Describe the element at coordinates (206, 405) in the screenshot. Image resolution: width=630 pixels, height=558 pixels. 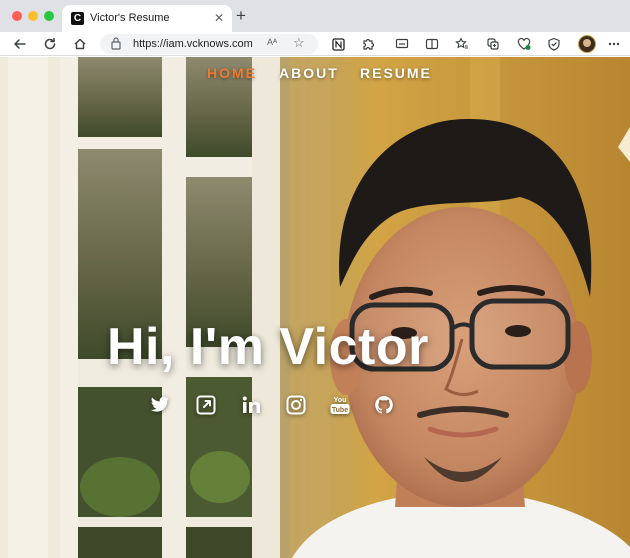
I see `external-link-icon` at that location.